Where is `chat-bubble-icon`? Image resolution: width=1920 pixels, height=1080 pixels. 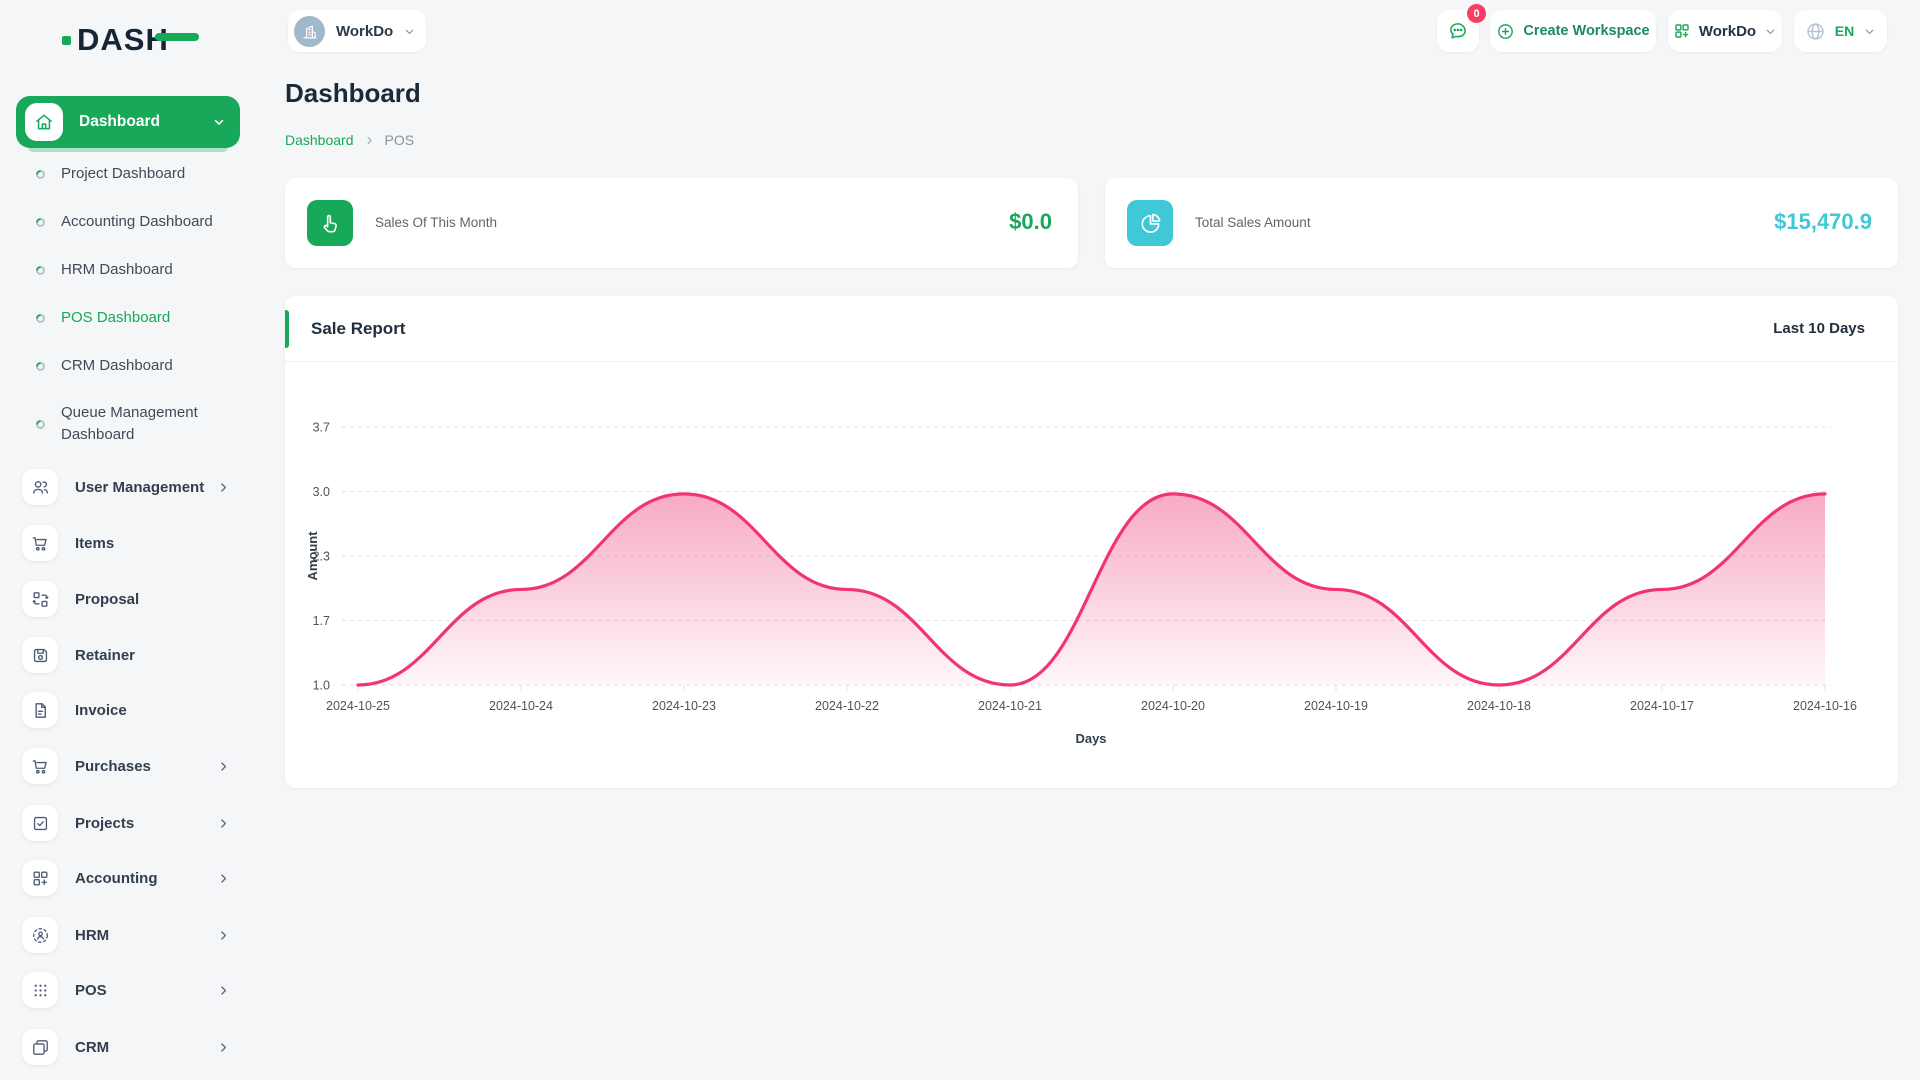 chat-bubble-icon is located at coordinates (1458, 31).